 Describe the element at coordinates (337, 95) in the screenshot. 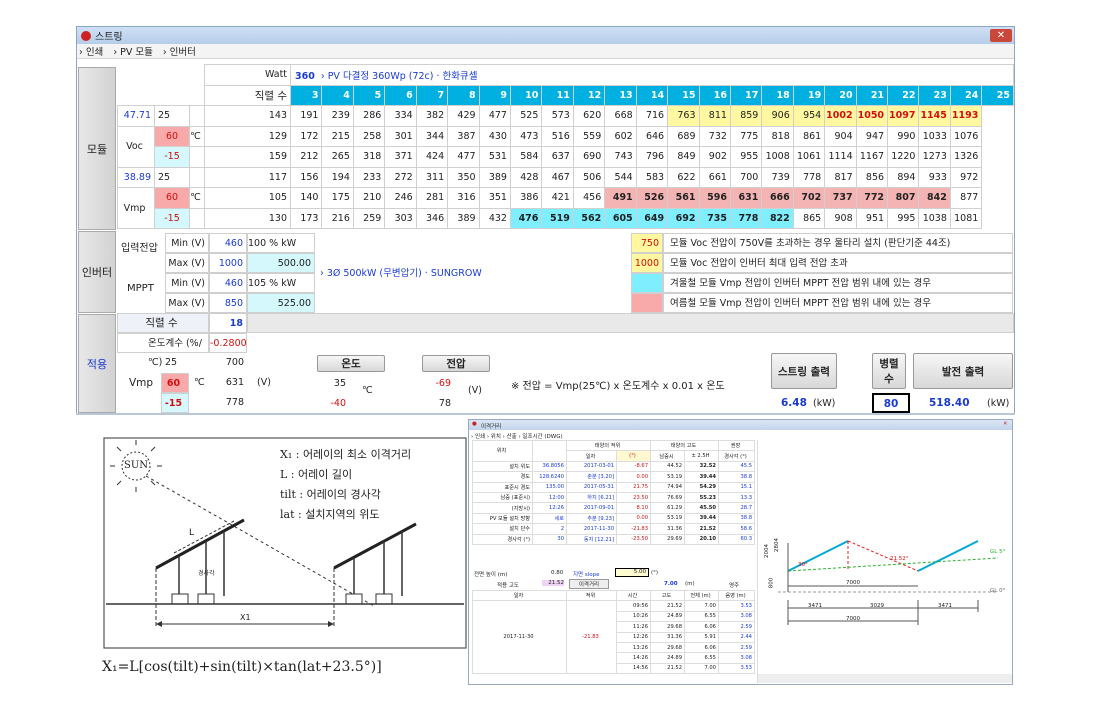

I see `series-header: 4` at that location.